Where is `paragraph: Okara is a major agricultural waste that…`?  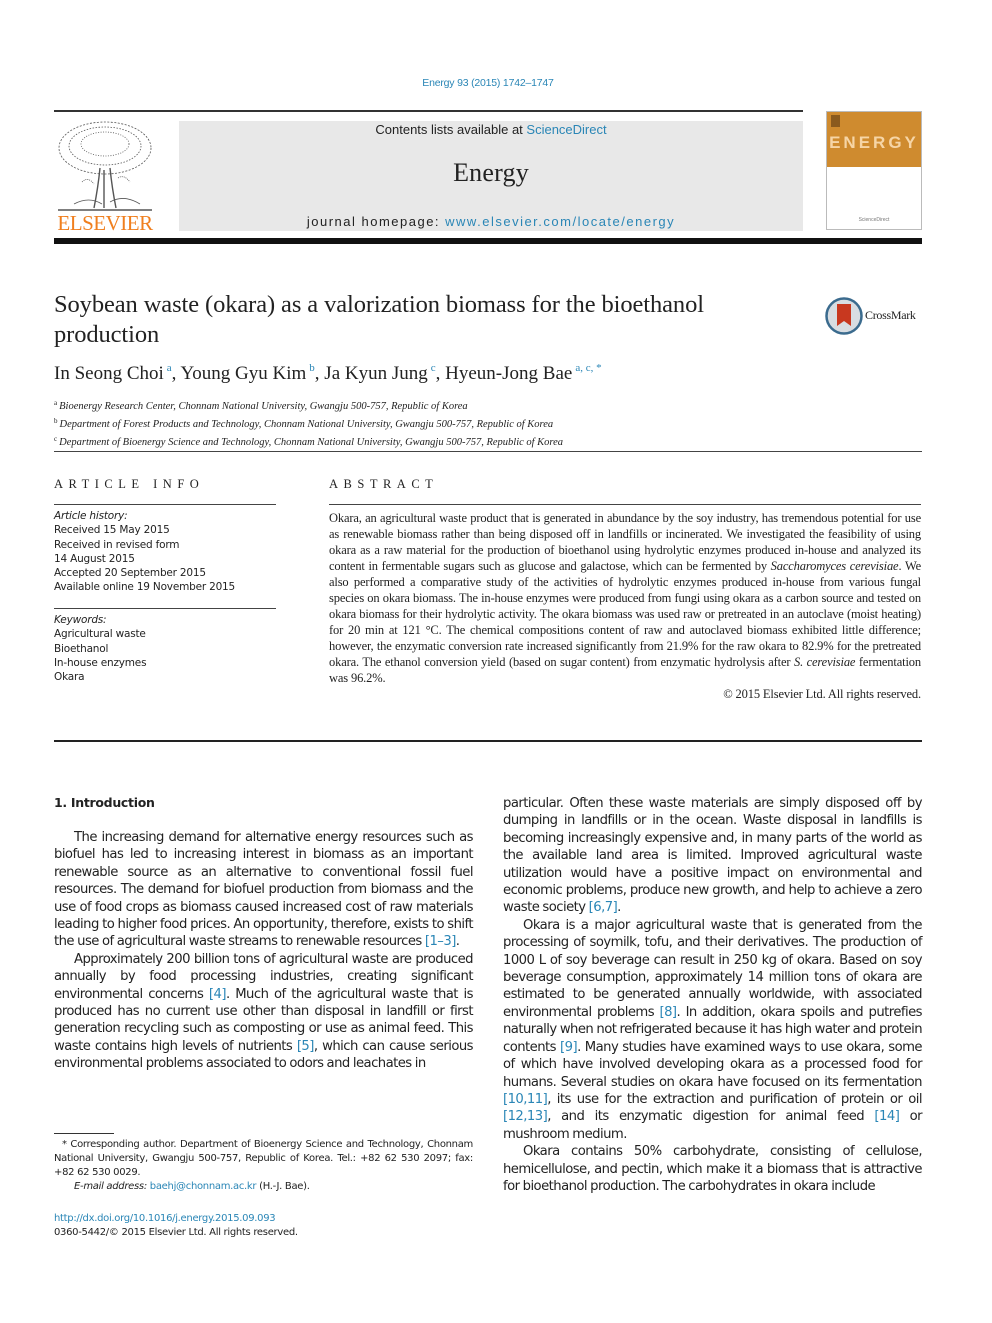 paragraph: Okara is a major agricultural waste that… is located at coordinates (713, 1030).